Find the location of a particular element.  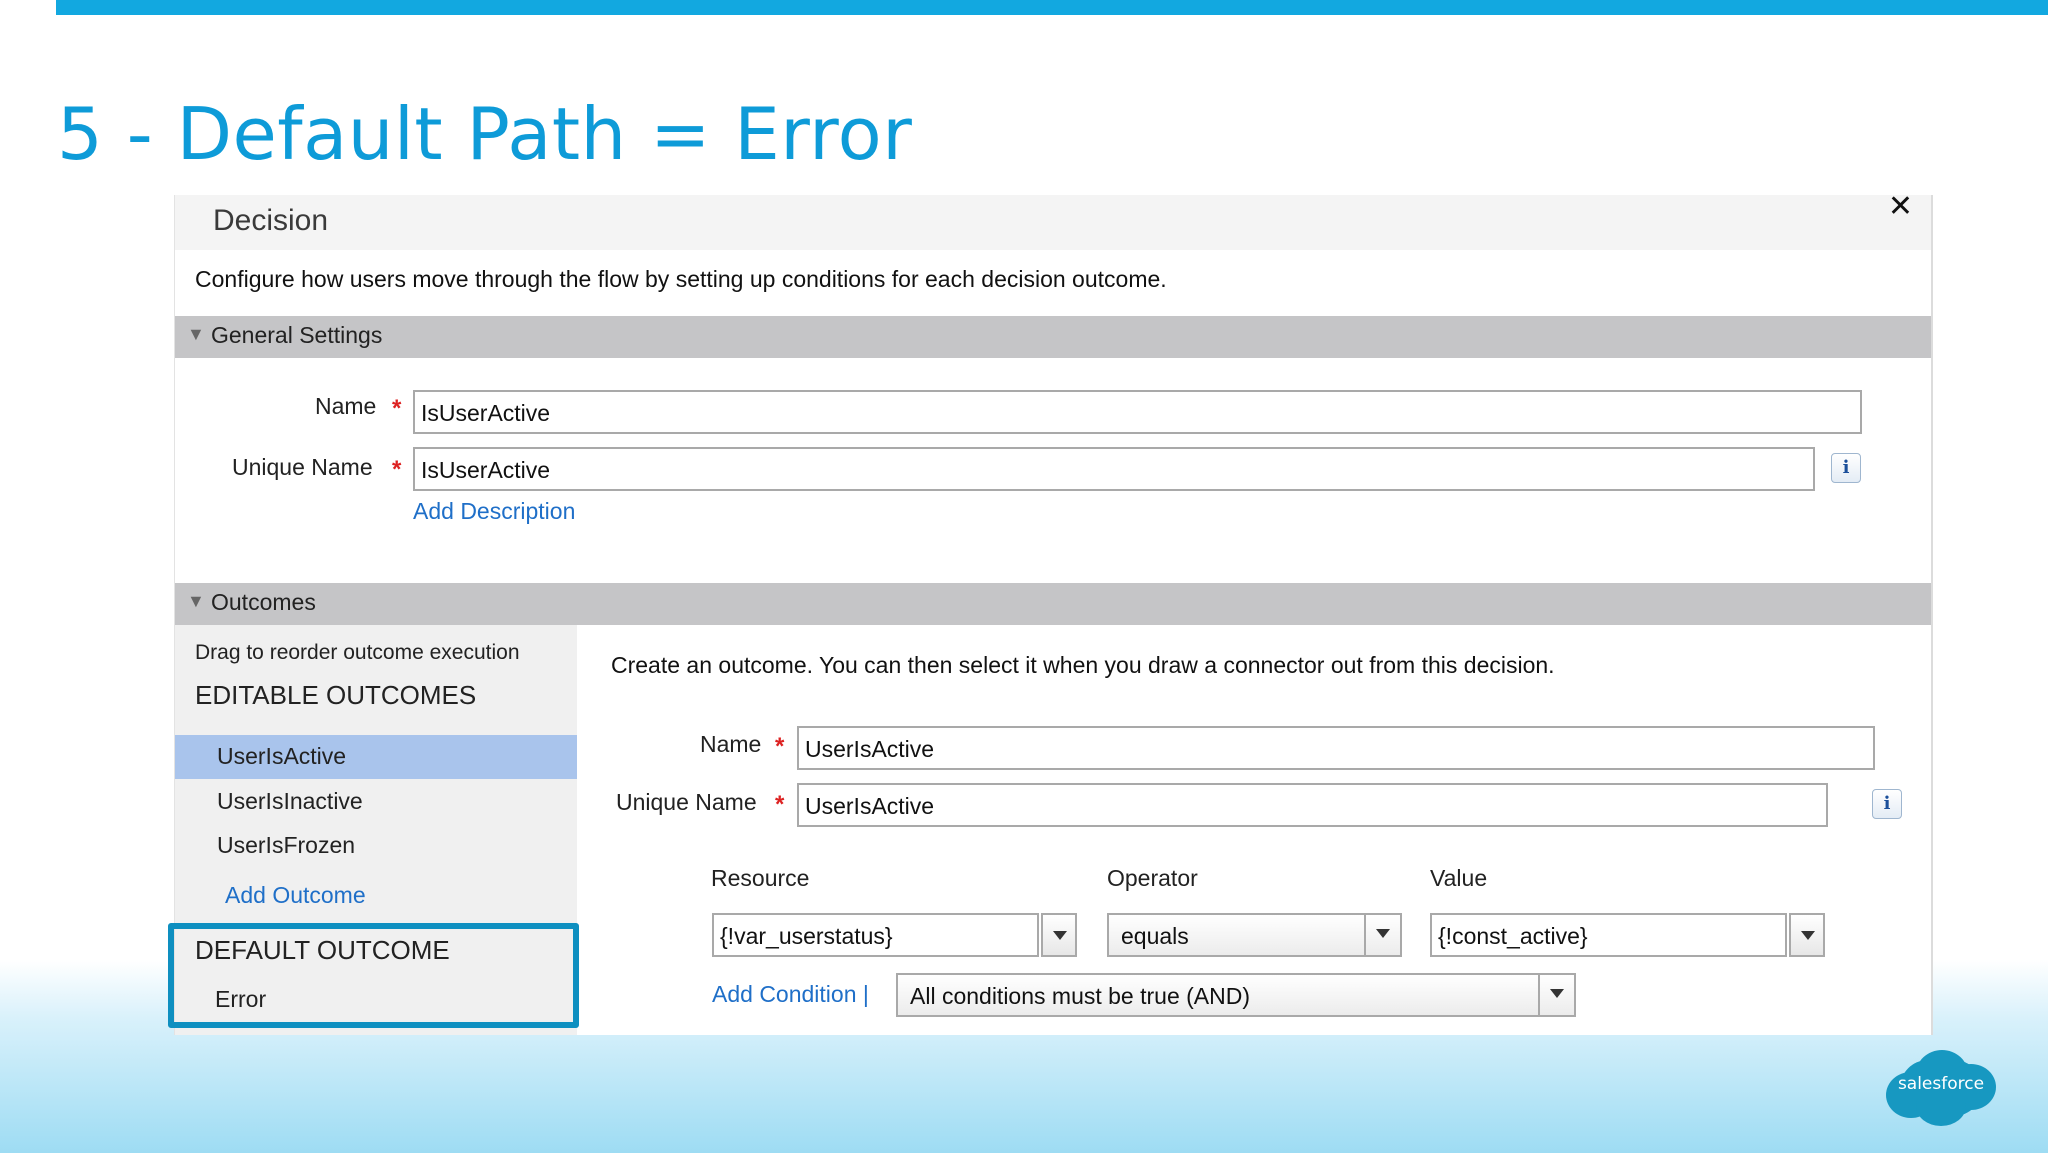

general-settings-label: General Settings is located at coordinates (297, 335).